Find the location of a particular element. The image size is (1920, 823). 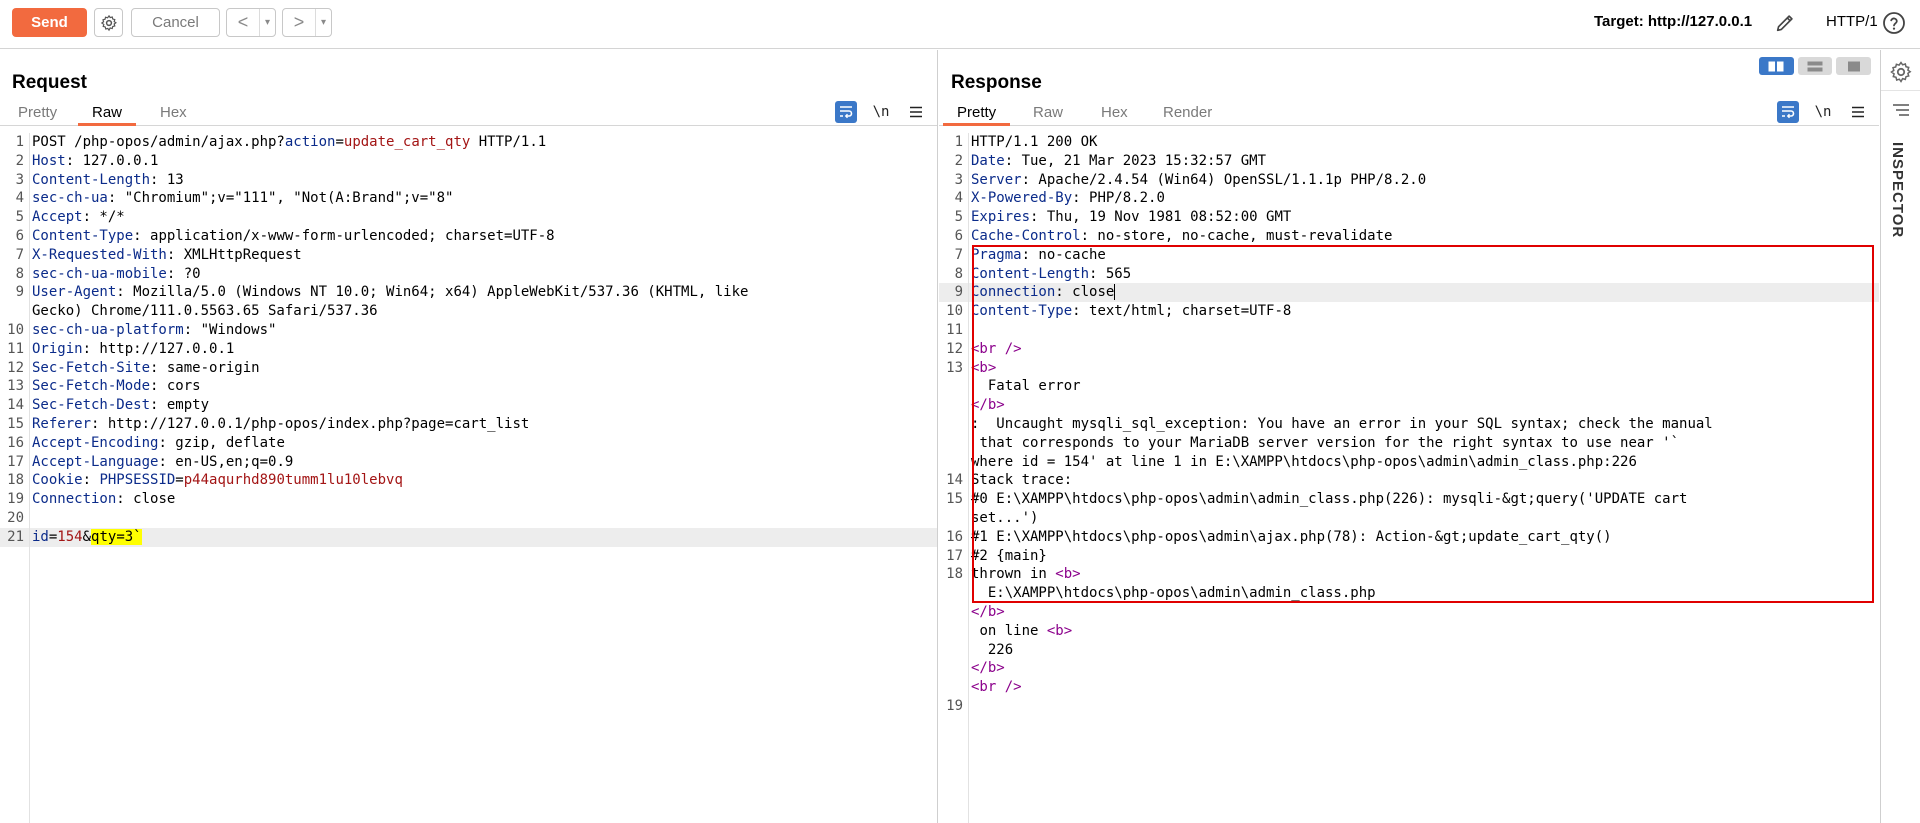

layout-stacked-button is located at coordinates (1815, 66).